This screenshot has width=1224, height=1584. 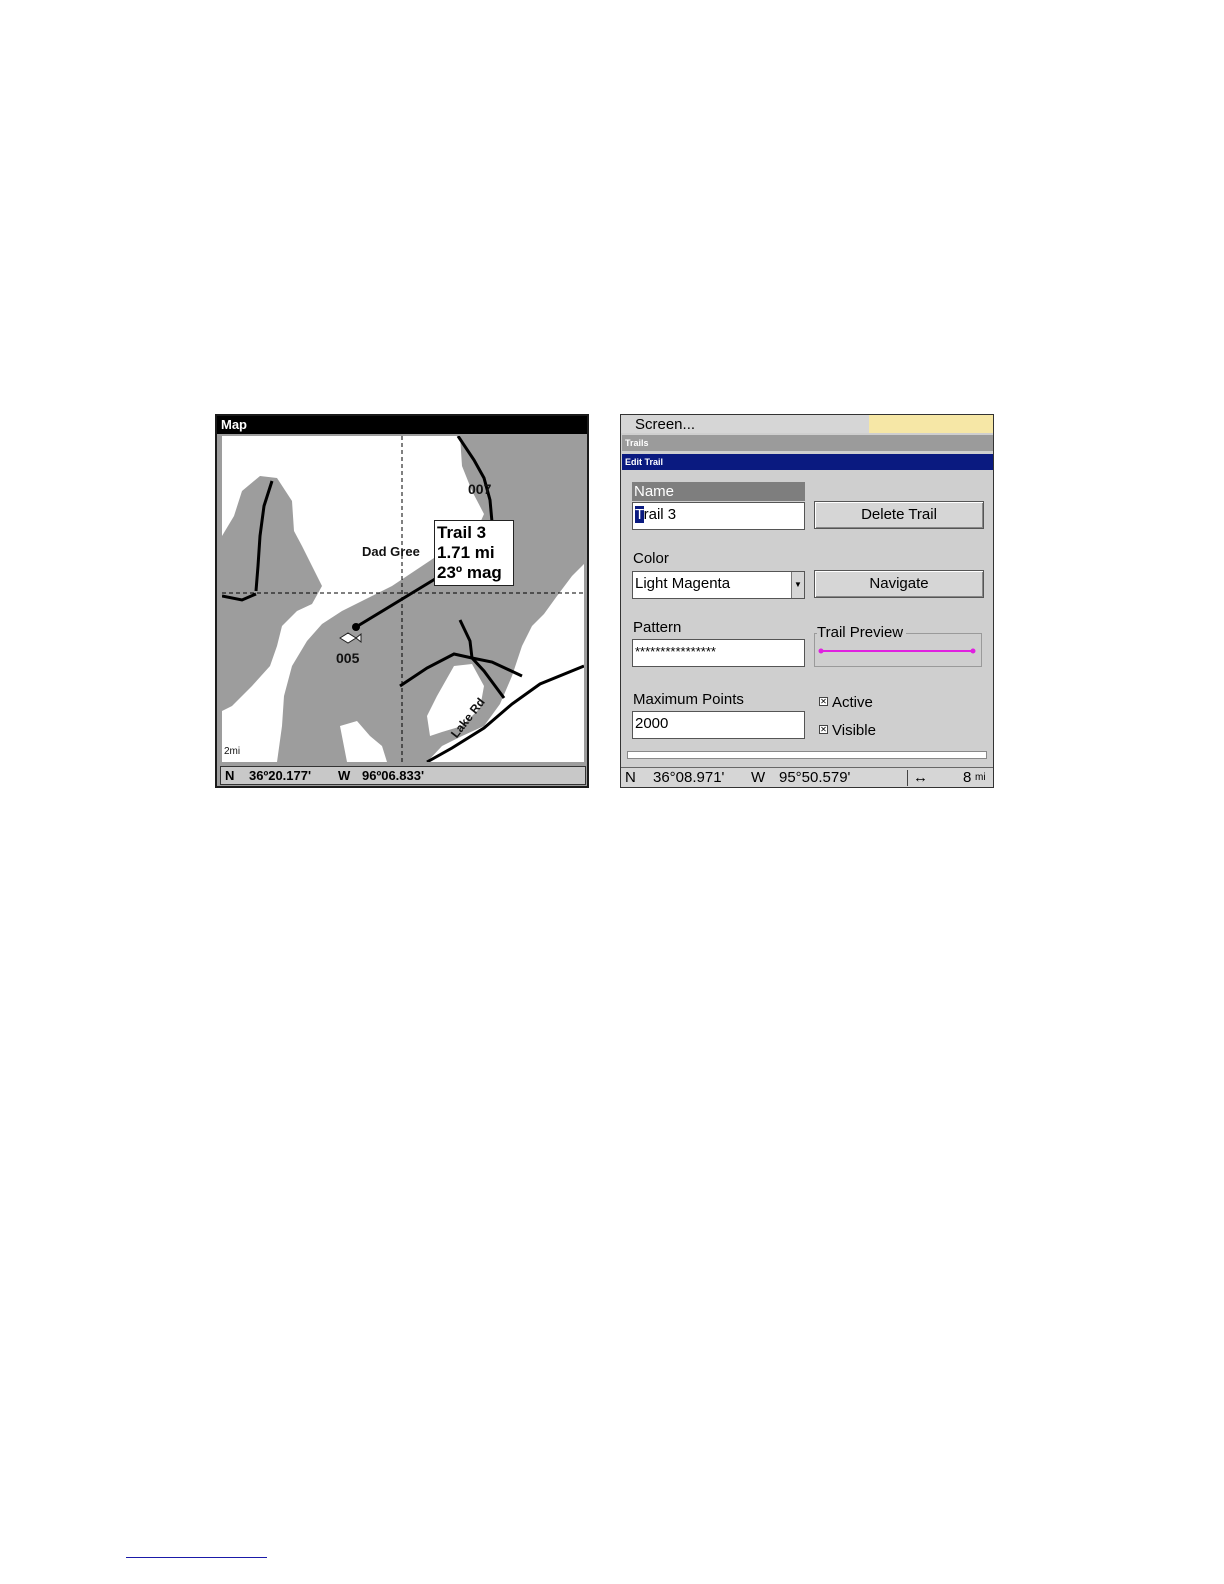 I want to click on status-divider, so click(x=907, y=778).